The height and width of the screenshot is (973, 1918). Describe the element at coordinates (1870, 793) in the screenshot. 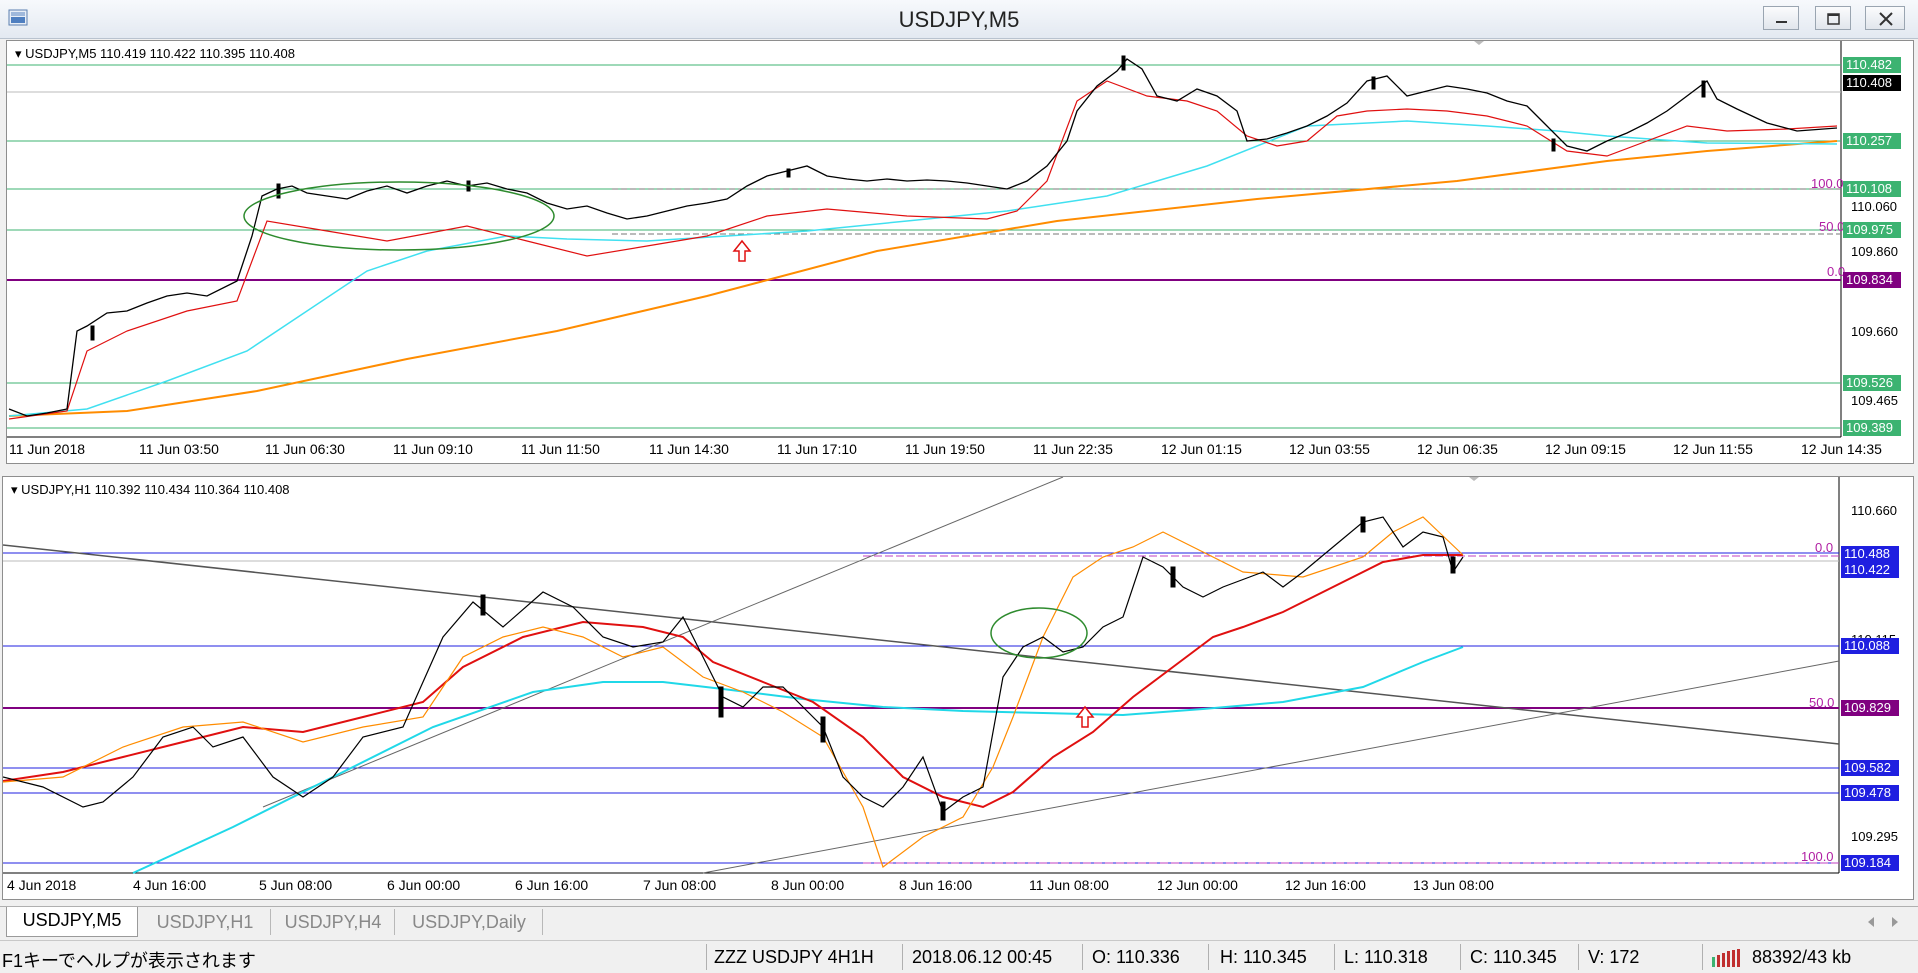

I see `price-tag: 109.478` at that location.